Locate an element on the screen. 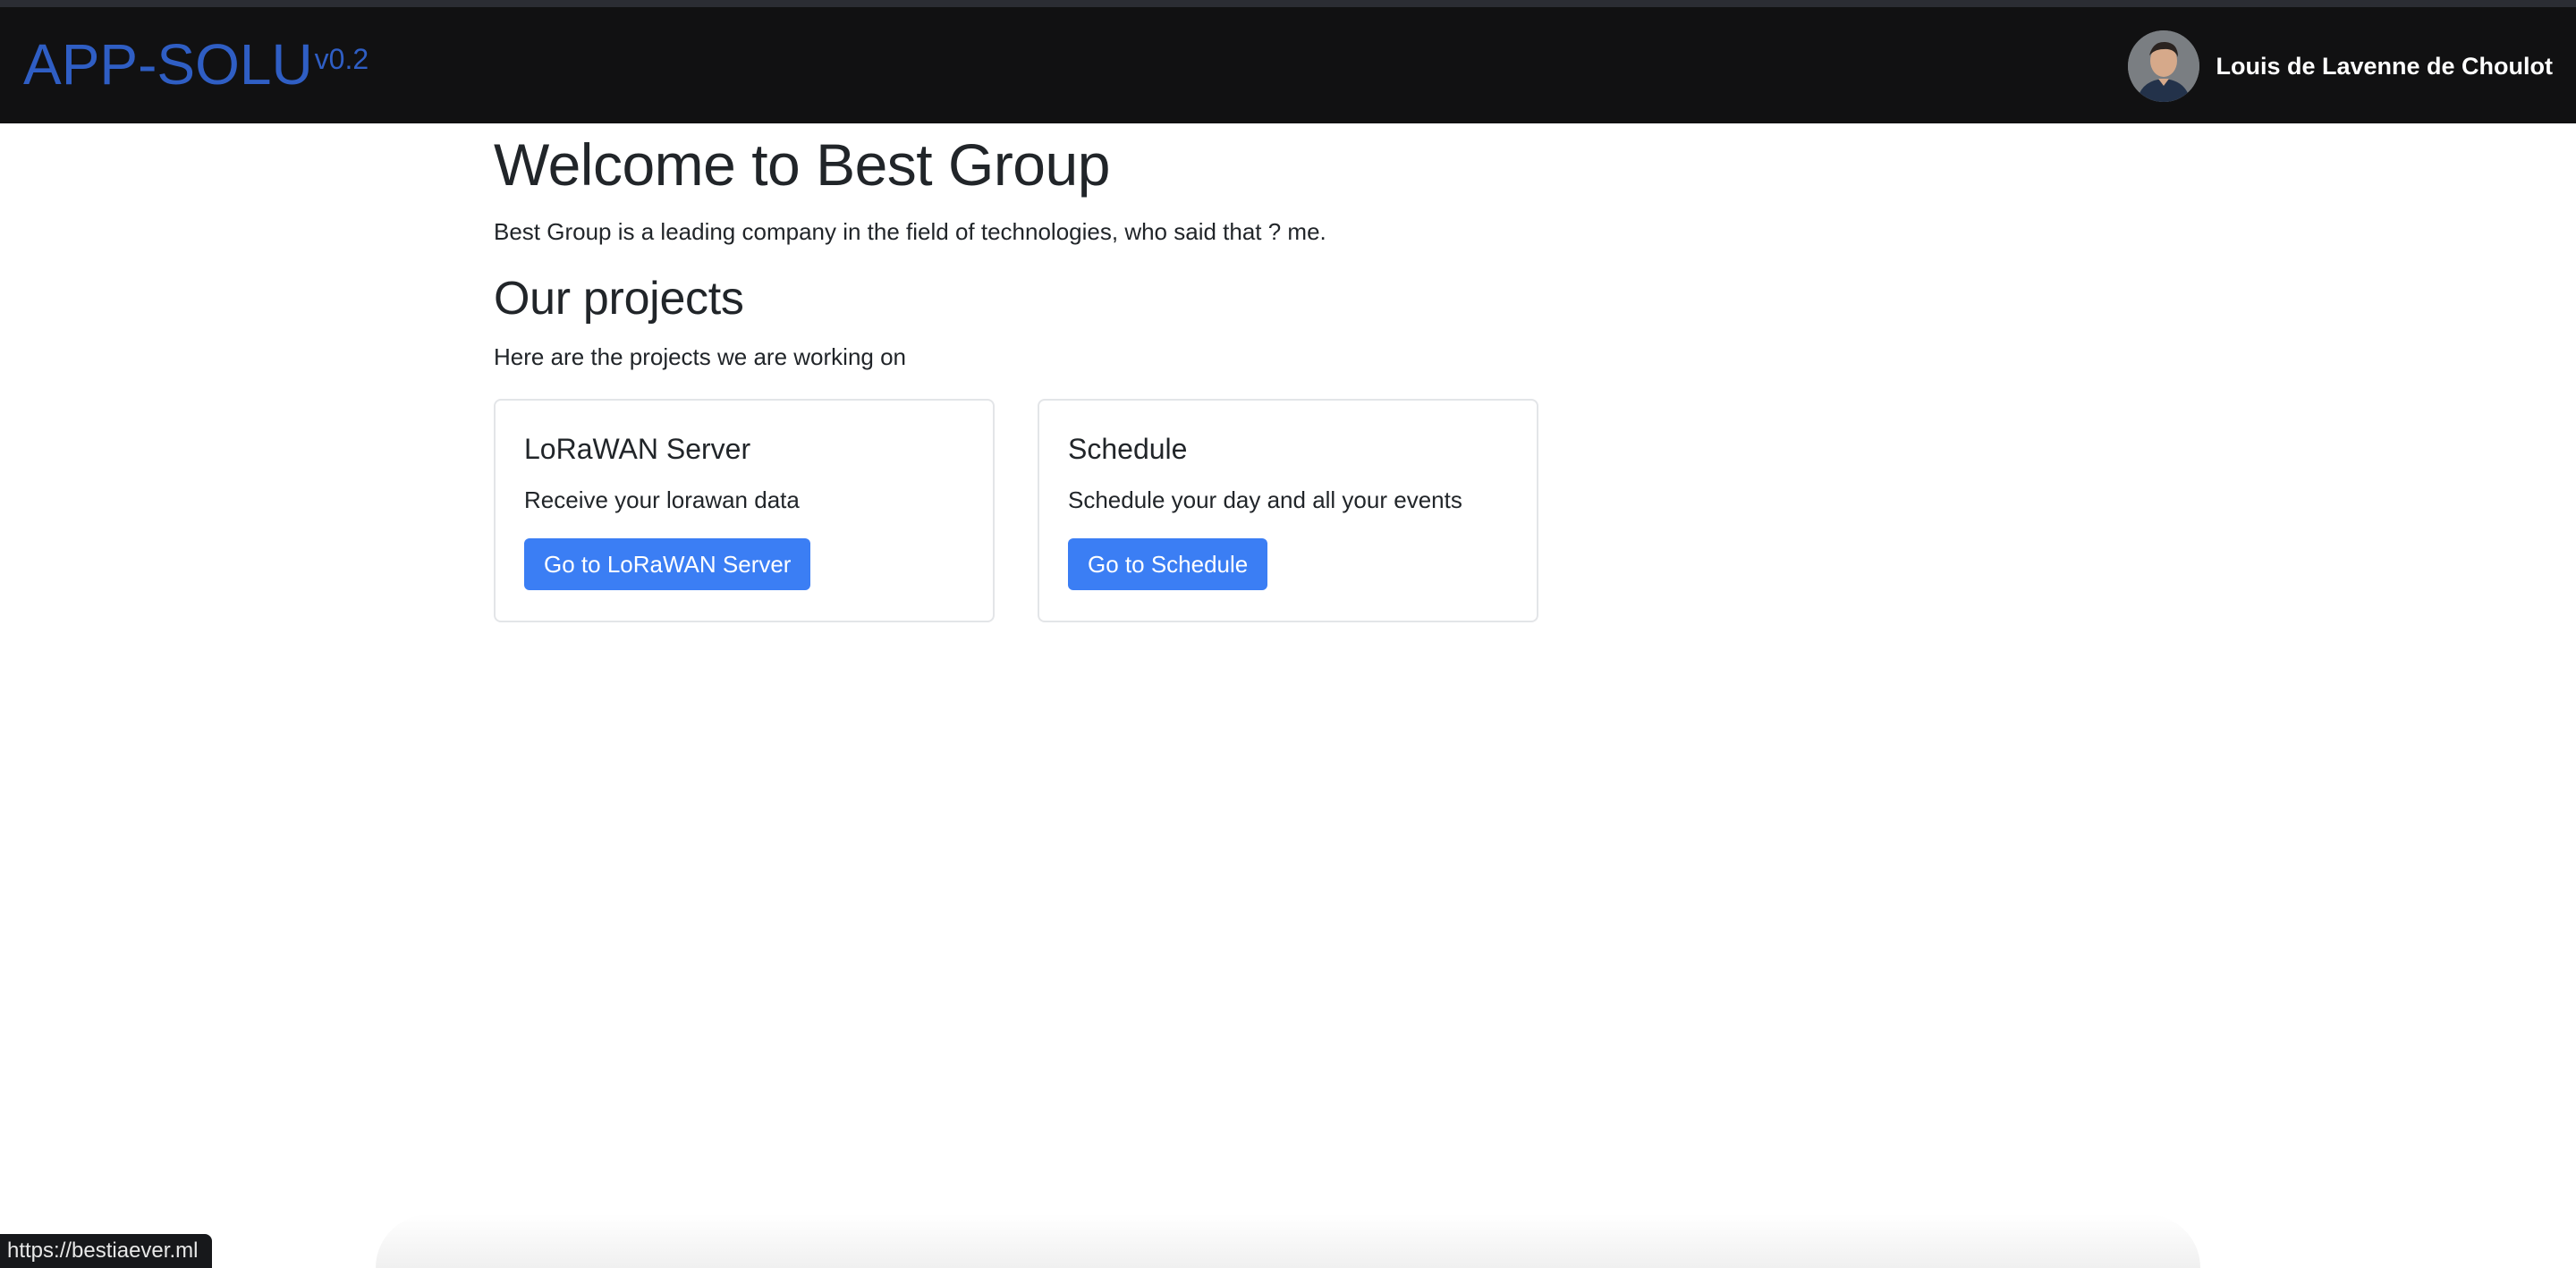 This screenshot has height=1268, width=2576. card-title: Schedule is located at coordinates (1128, 449).